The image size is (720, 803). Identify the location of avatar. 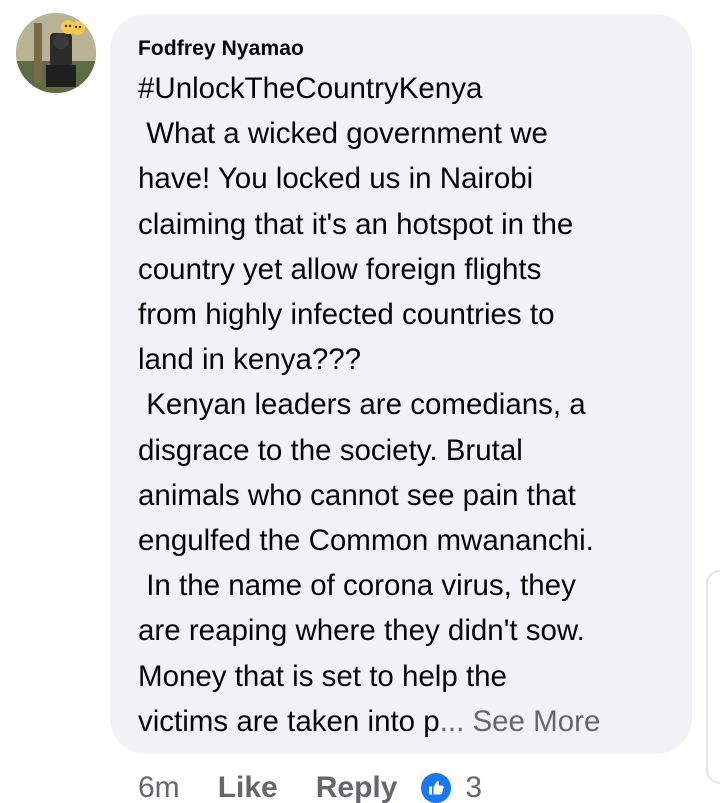
(56, 53).